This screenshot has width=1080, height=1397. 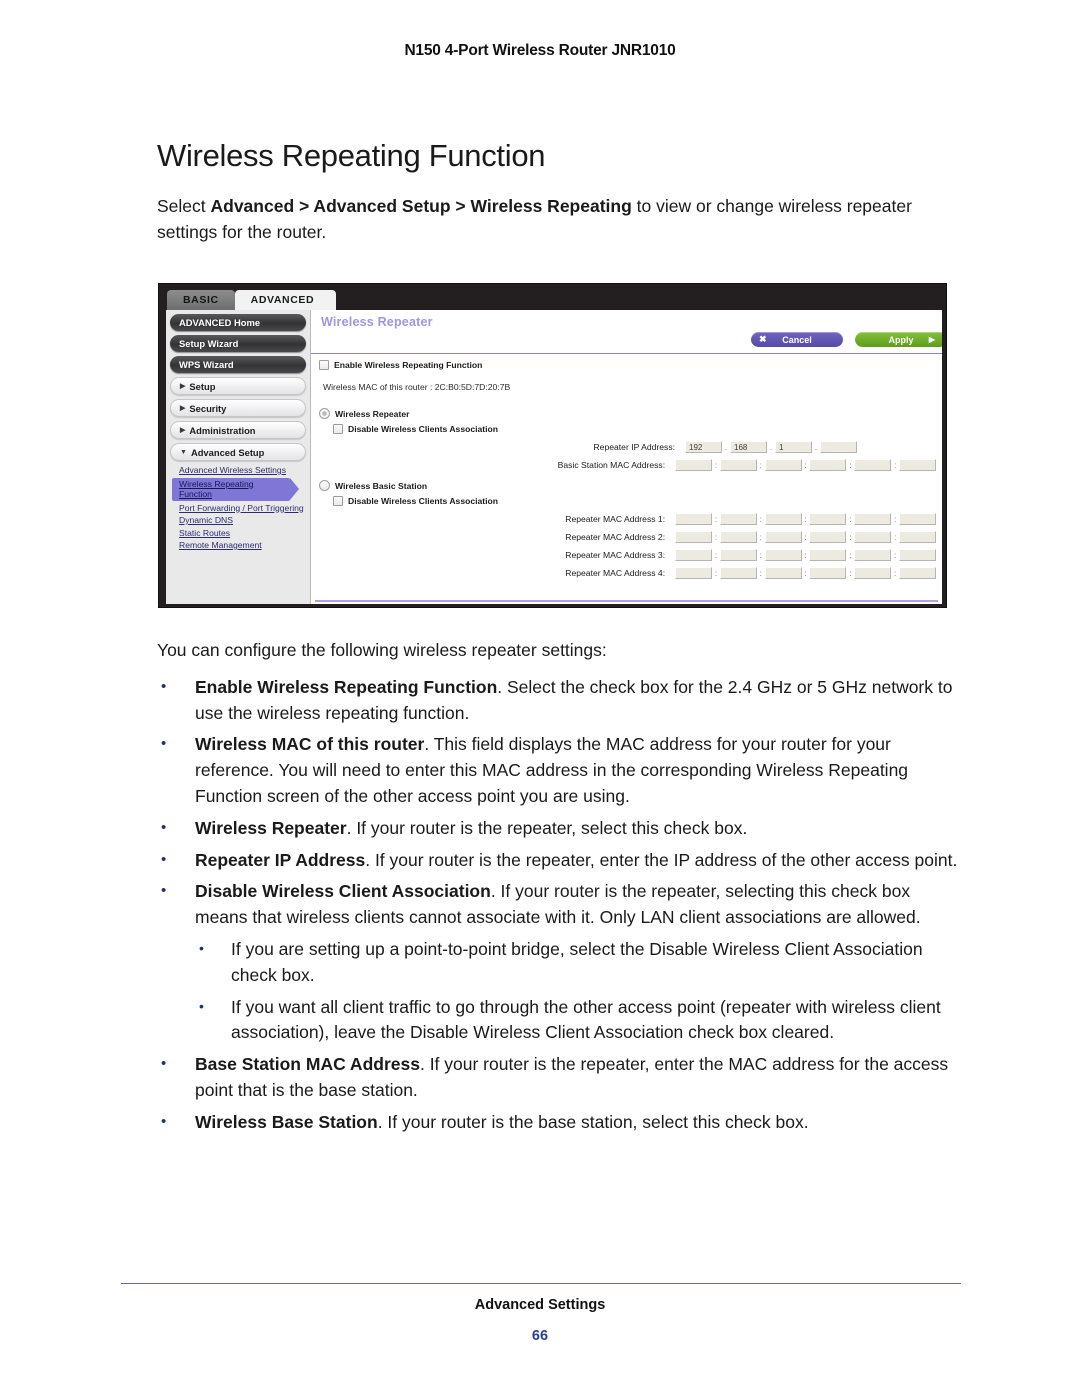 What do you see at coordinates (346, 686) in the screenshot?
I see `bullet-term: Enable Wireless Repeating Function` at bounding box center [346, 686].